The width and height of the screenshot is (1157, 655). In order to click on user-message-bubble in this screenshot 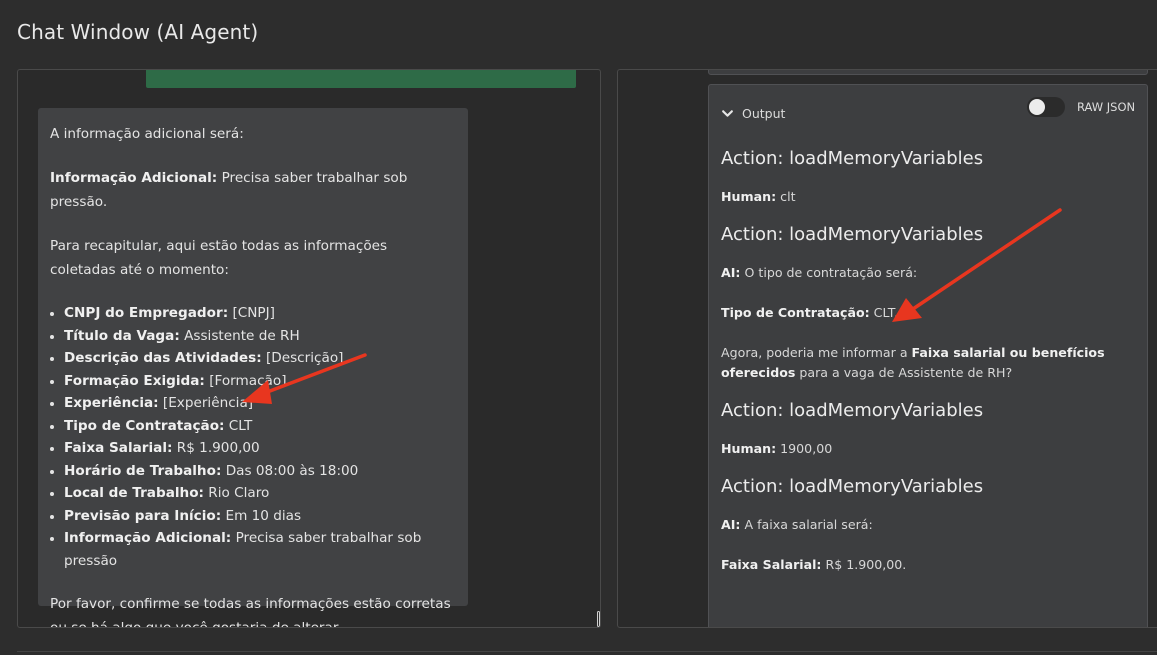, I will do `click(361, 79)`.